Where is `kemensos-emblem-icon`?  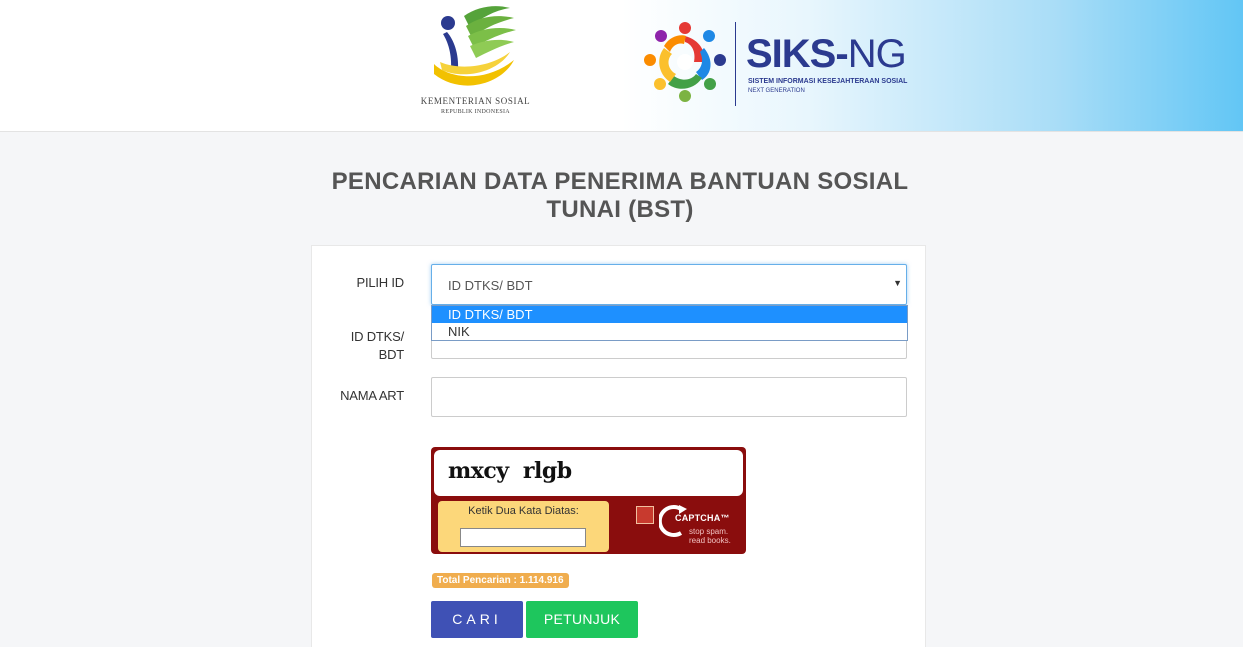
kemensos-emblem-icon is located at coordinates (475, 46).